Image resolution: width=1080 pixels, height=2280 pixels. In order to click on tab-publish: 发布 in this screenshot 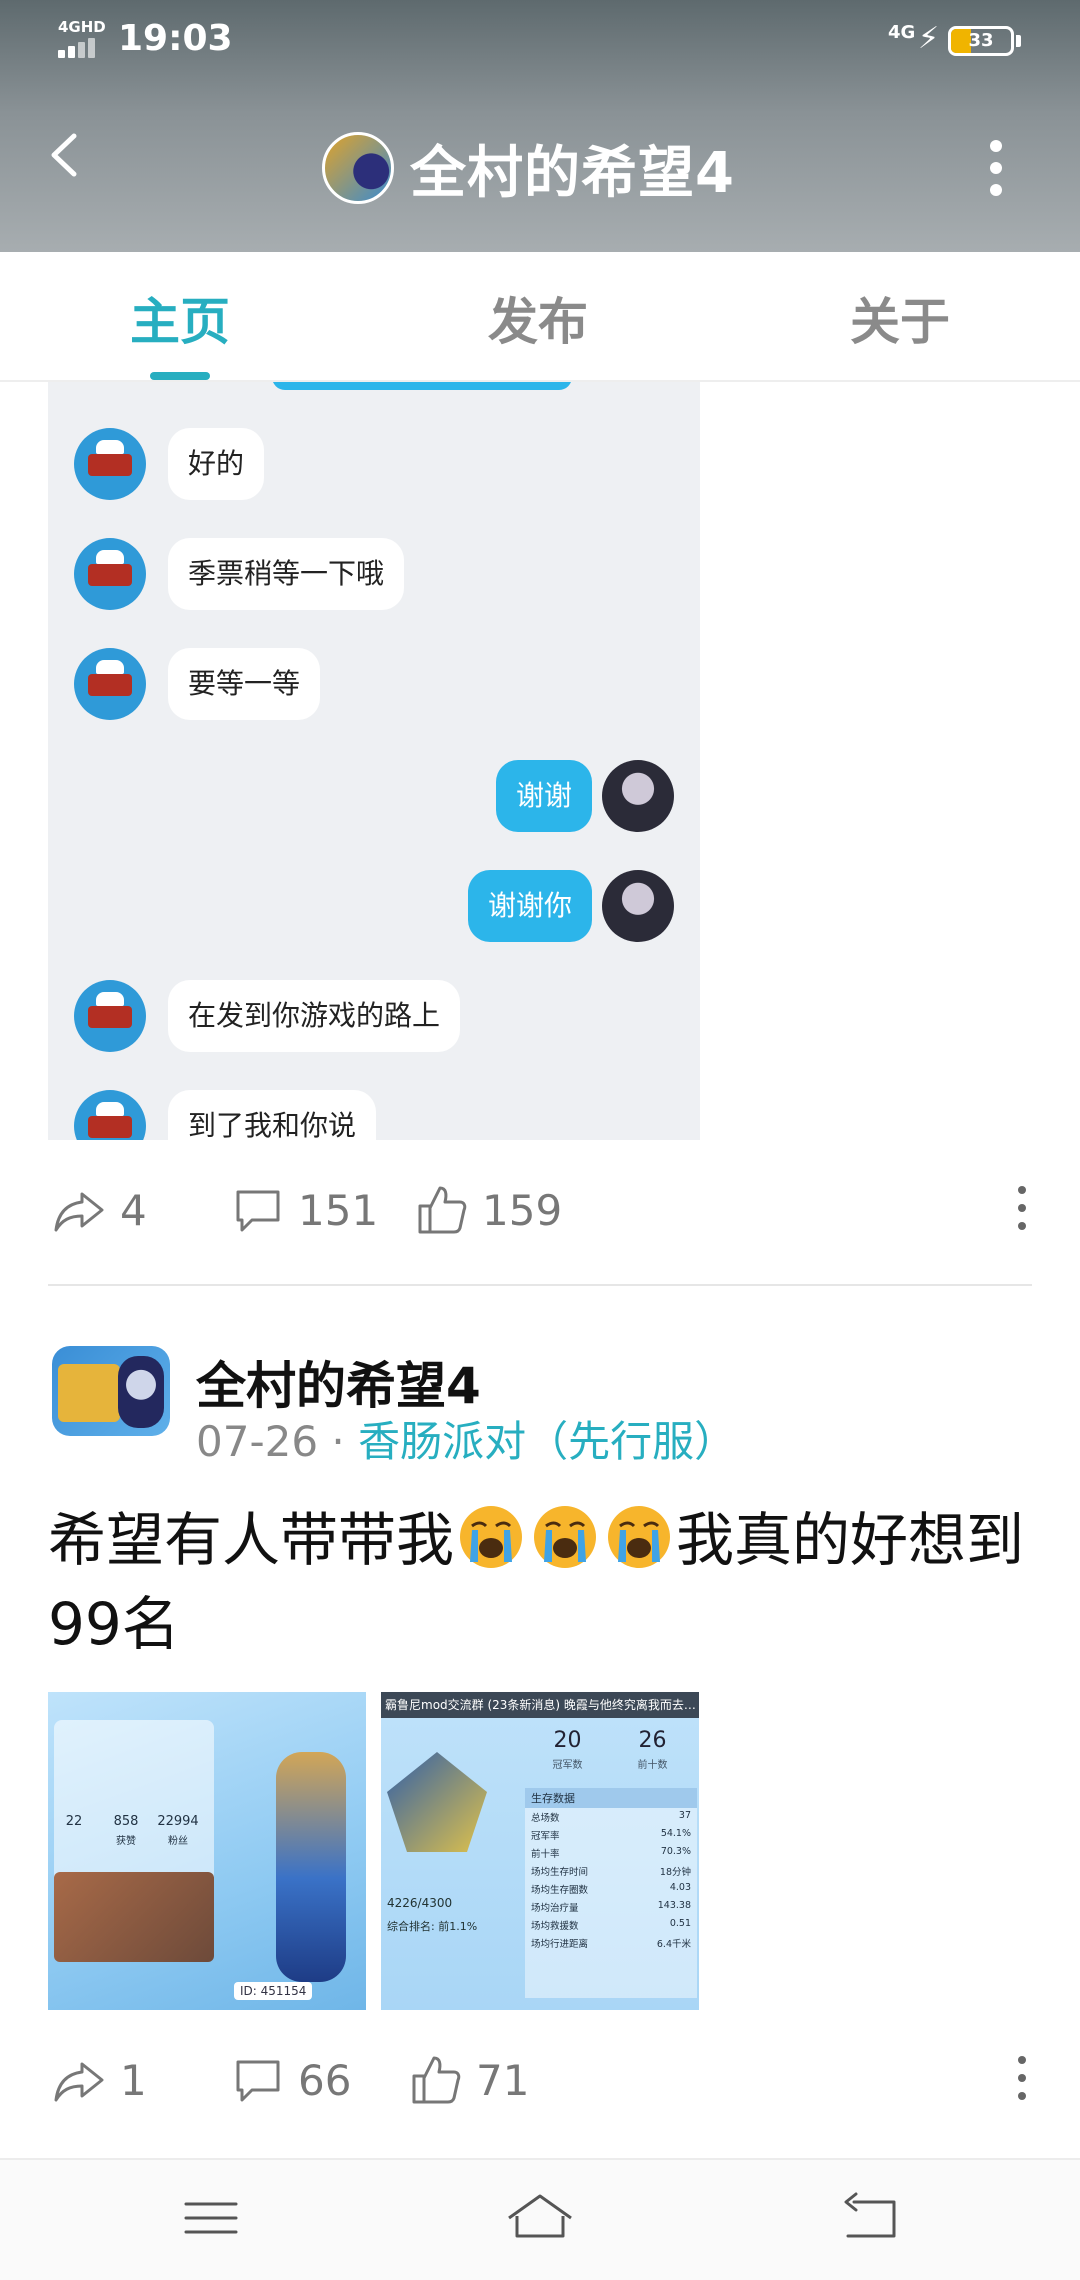, I will do `click(538, 318)`.